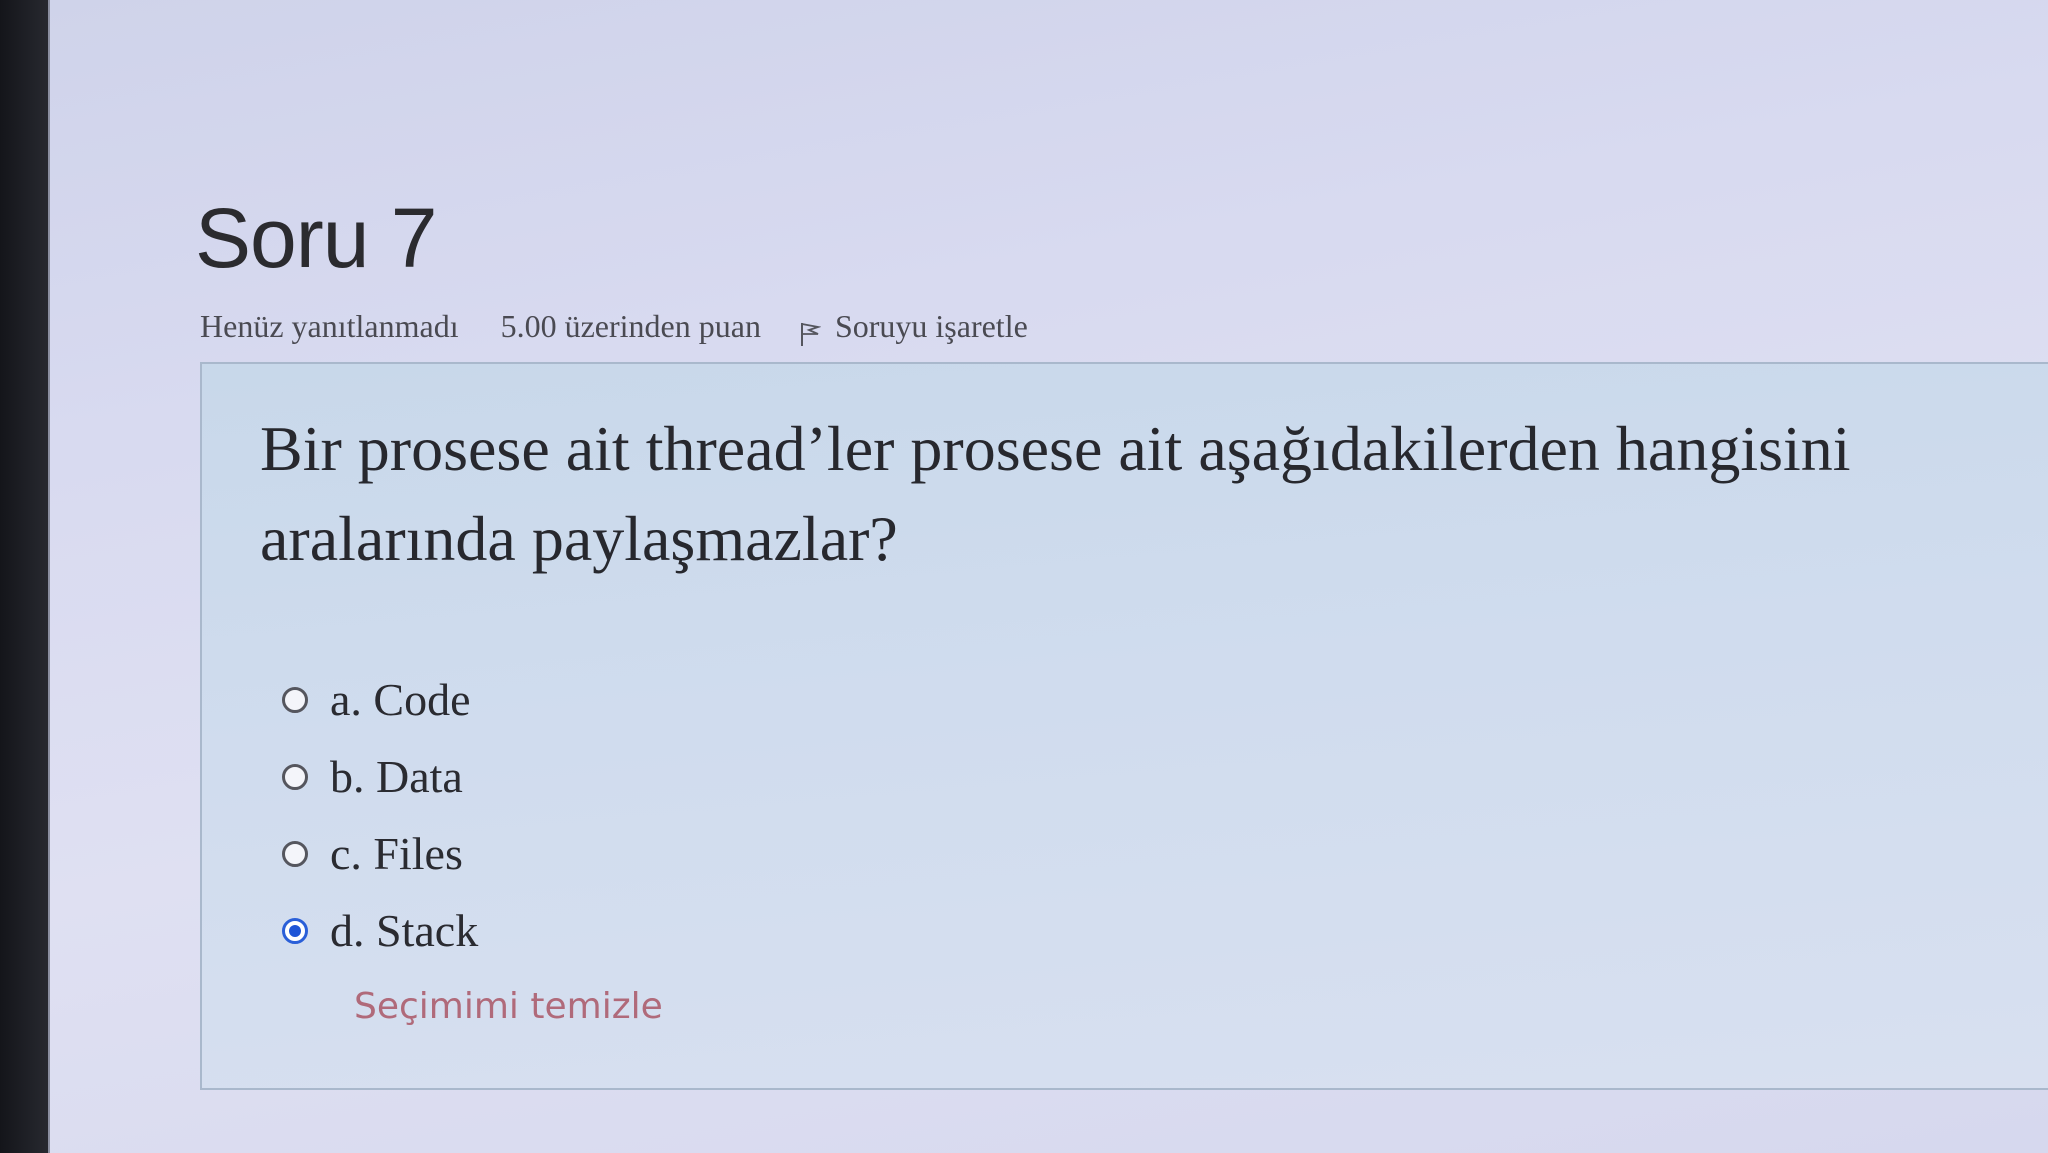 The width and height of the screenshot is (2048, 1153). I want to click on answer-label: c. Files, so click(396, 853).